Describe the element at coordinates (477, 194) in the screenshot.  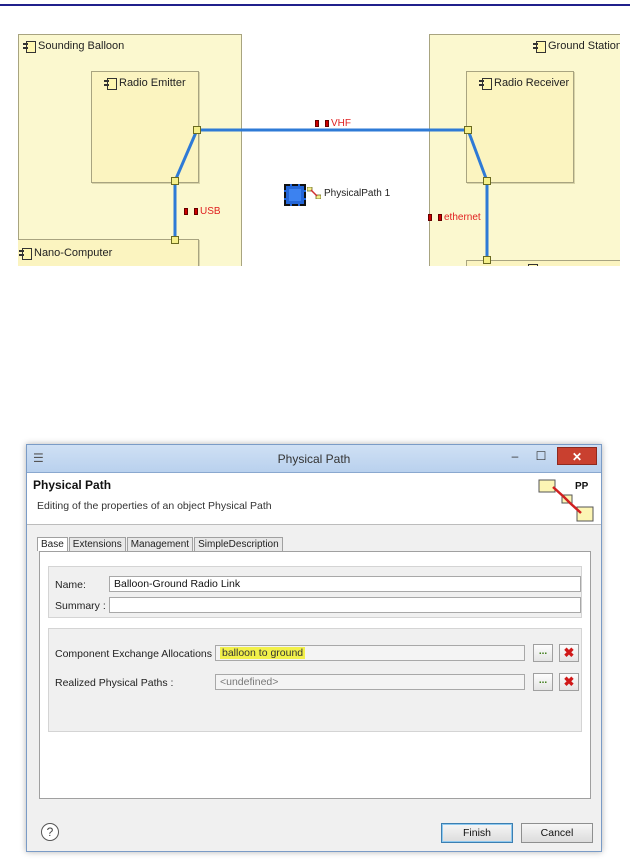
I see `receiver-ethernet-link-line` at that location.